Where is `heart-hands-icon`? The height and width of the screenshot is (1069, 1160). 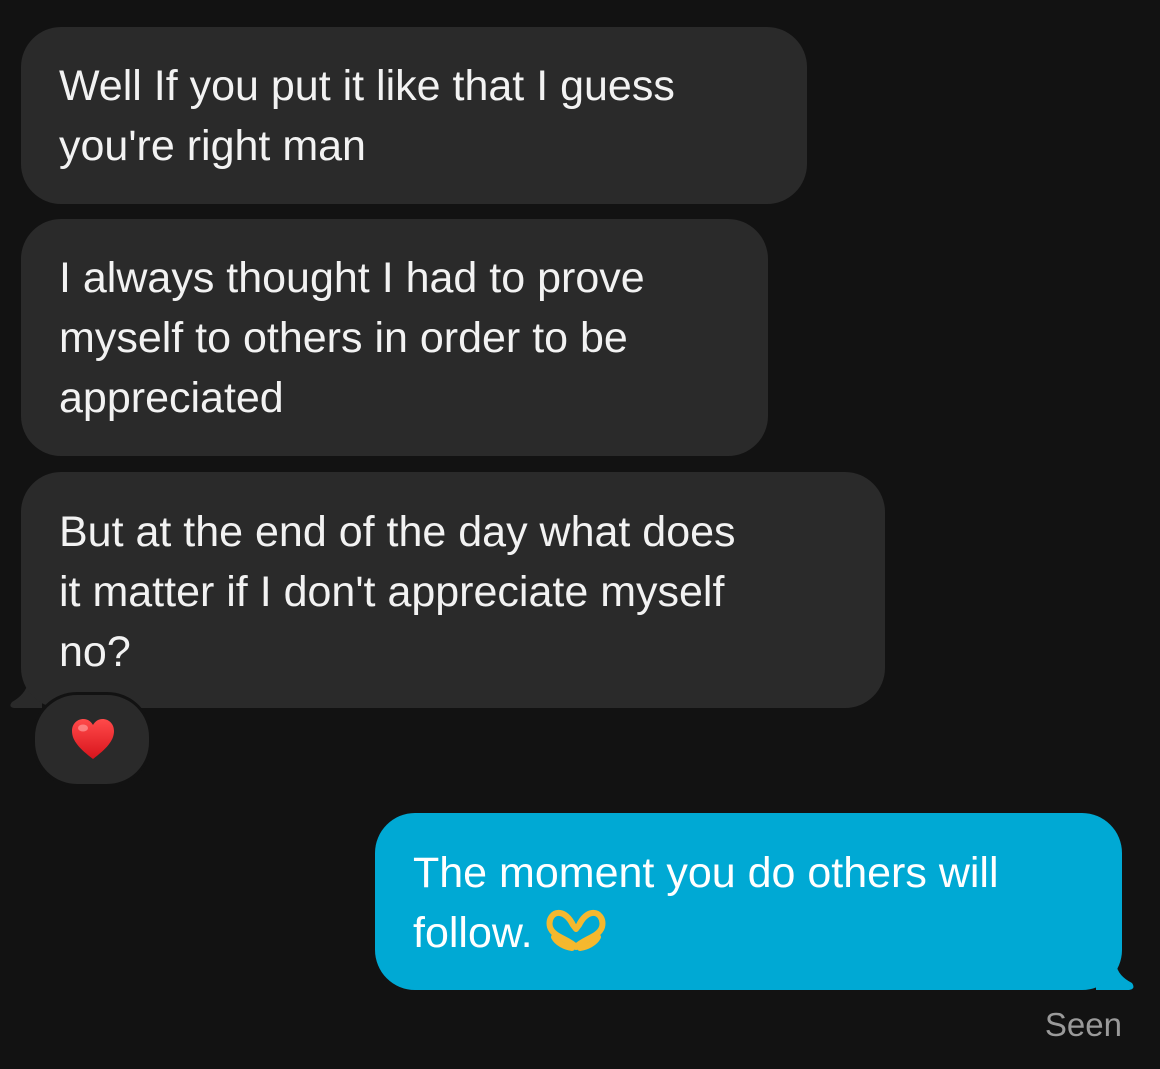 heart-hands-icon is located at coordinates (575, 930).